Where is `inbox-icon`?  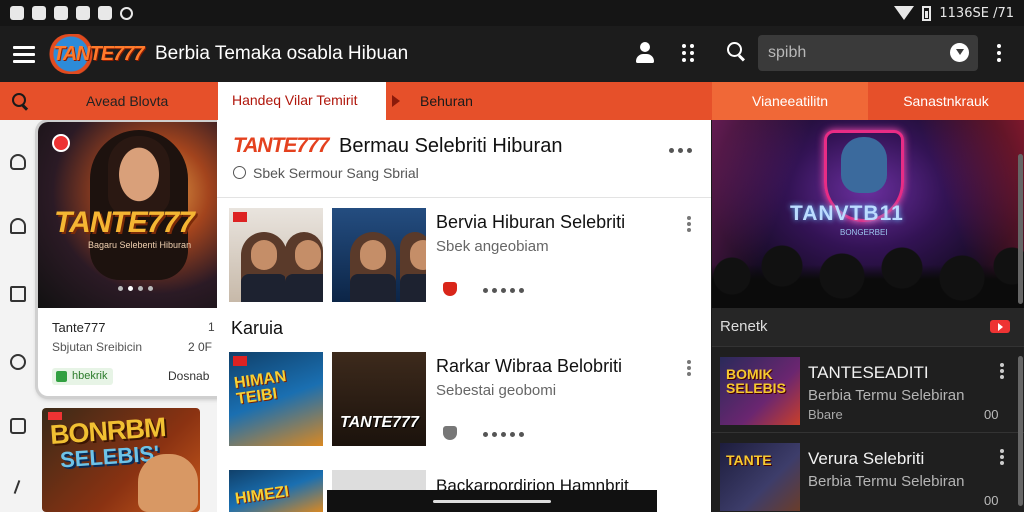
inbox-icon is located at coordinates (18, 294).